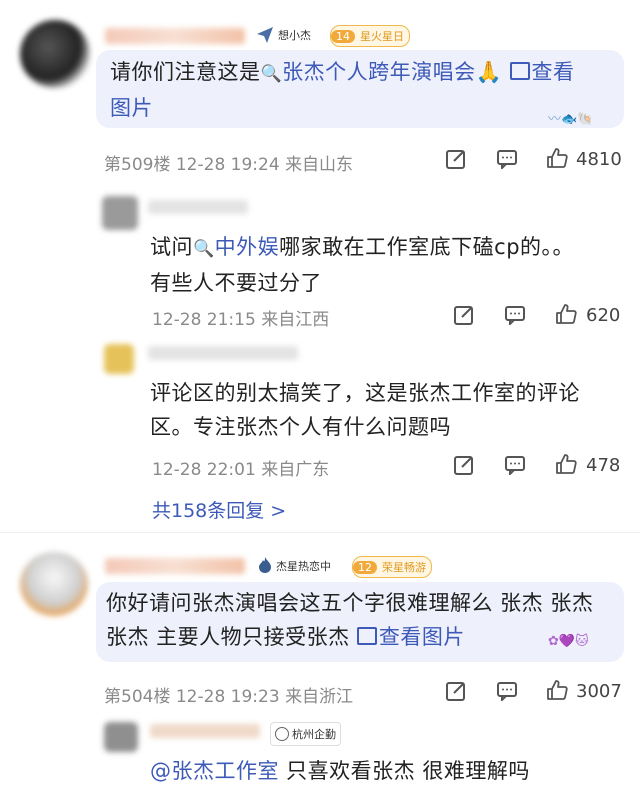 This screenshot has height=789, width=640. Describe the element at coordinates (241, 320) in the screenshot. I see `comment-meta: 12-28 21:15 来自江西` at that location.